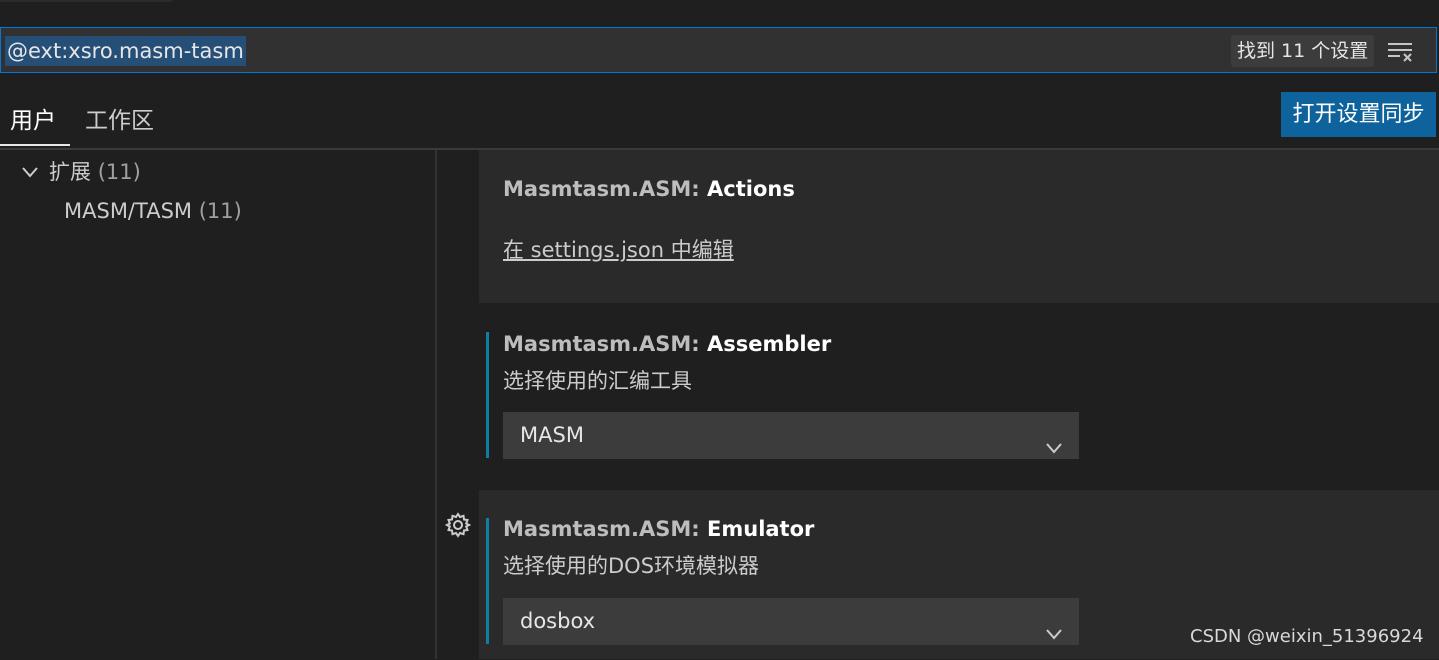 The image size is (1439, 660). I want to click on result-count-badge: 找到 11 个设置, so click(1303, 51).